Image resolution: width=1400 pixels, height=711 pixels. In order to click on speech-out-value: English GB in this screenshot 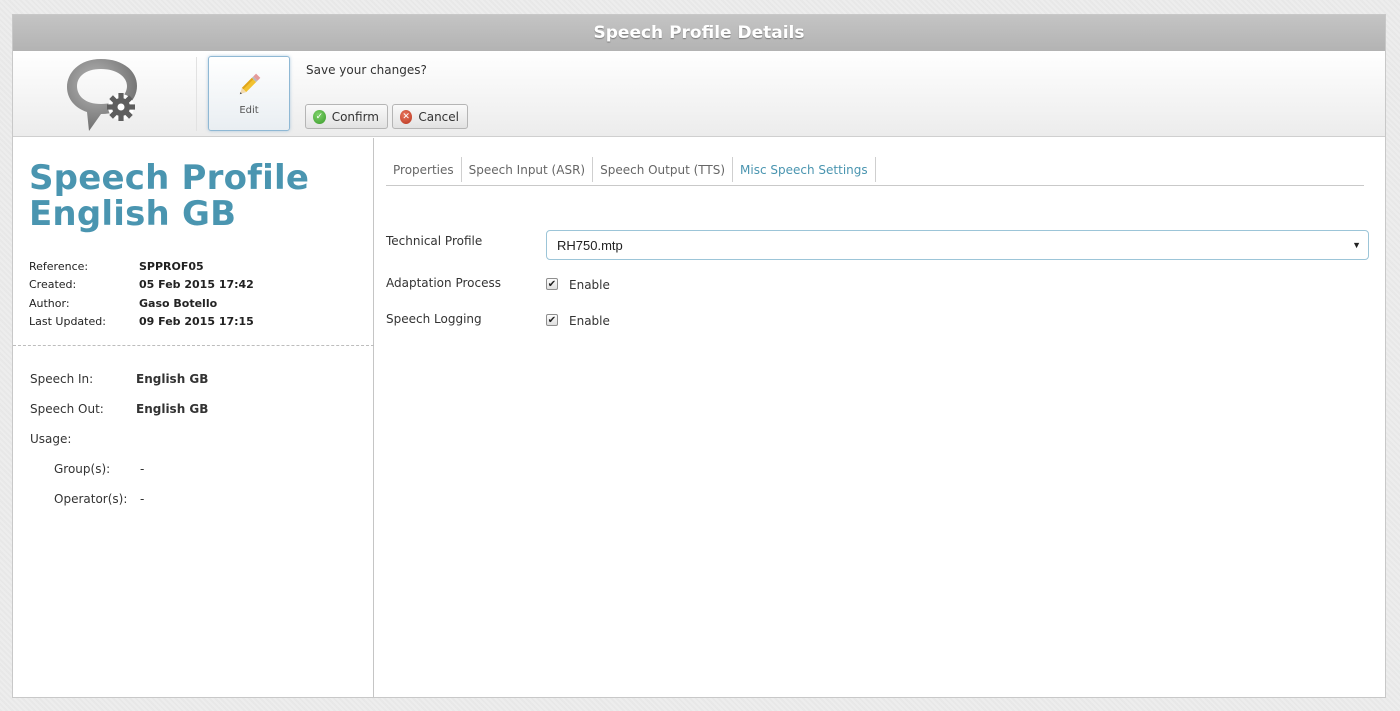, I will do `click(172, 409)`.